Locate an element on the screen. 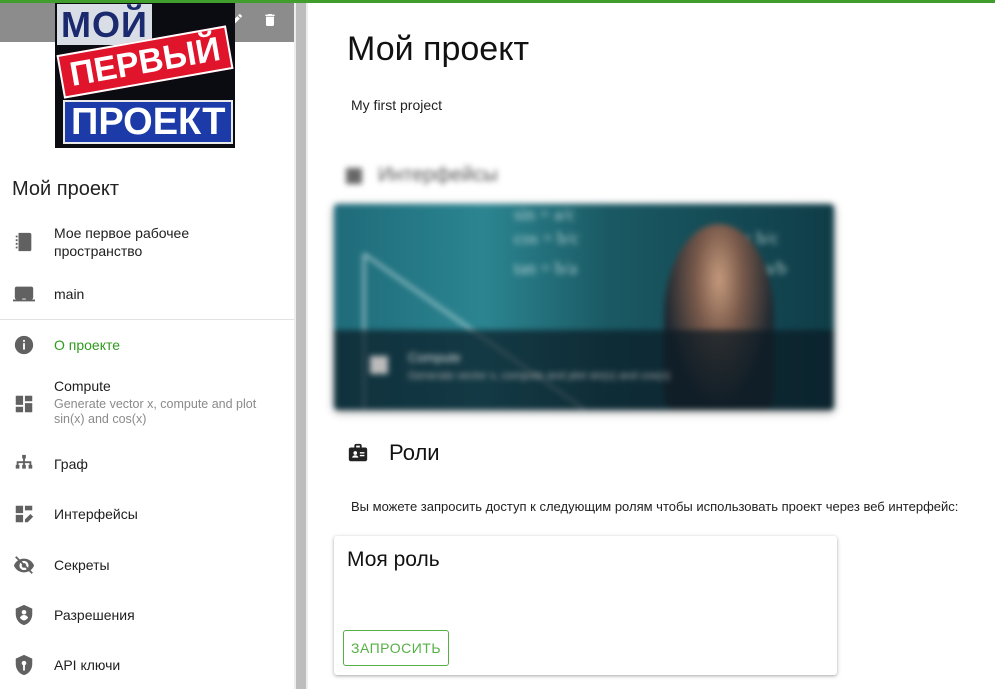  sidebar-item-graph: Граф is located at coordinates (147, 464).